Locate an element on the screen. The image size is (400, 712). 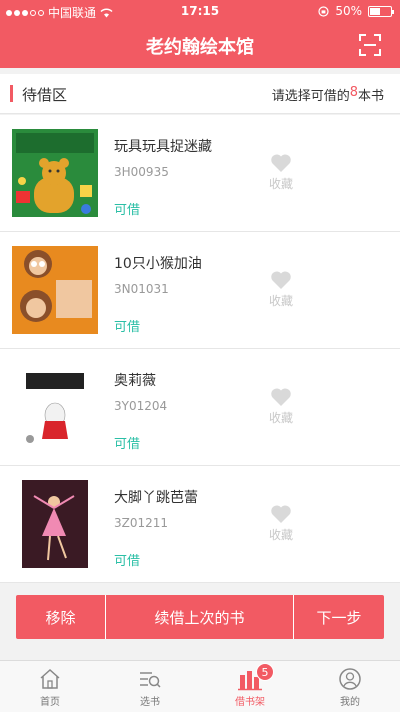
action-bar: 移除 续借上次的书 下一步 is located at coordinates (200, 617).